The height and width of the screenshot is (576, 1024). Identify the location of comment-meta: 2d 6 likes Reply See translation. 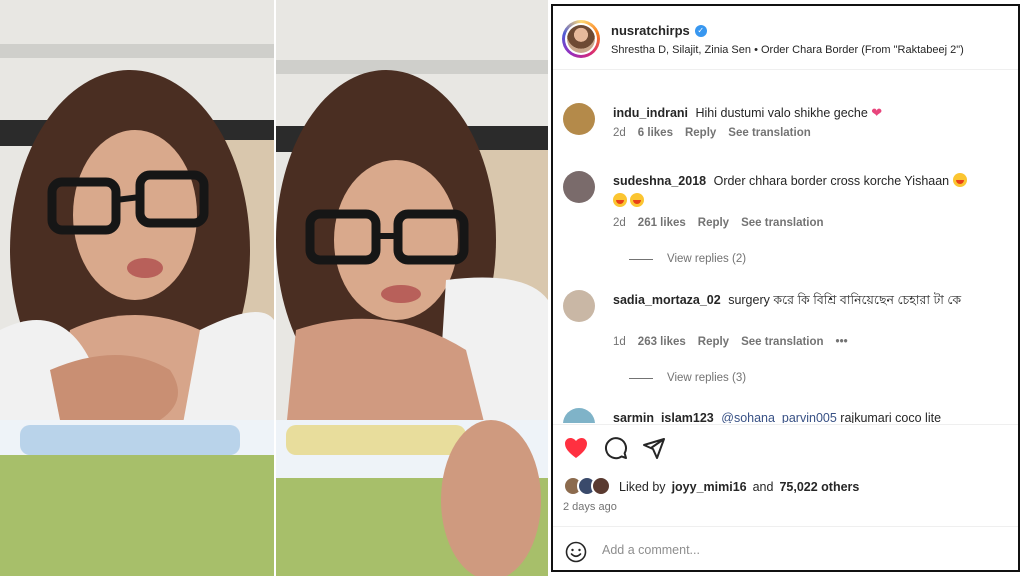
(712, 133).